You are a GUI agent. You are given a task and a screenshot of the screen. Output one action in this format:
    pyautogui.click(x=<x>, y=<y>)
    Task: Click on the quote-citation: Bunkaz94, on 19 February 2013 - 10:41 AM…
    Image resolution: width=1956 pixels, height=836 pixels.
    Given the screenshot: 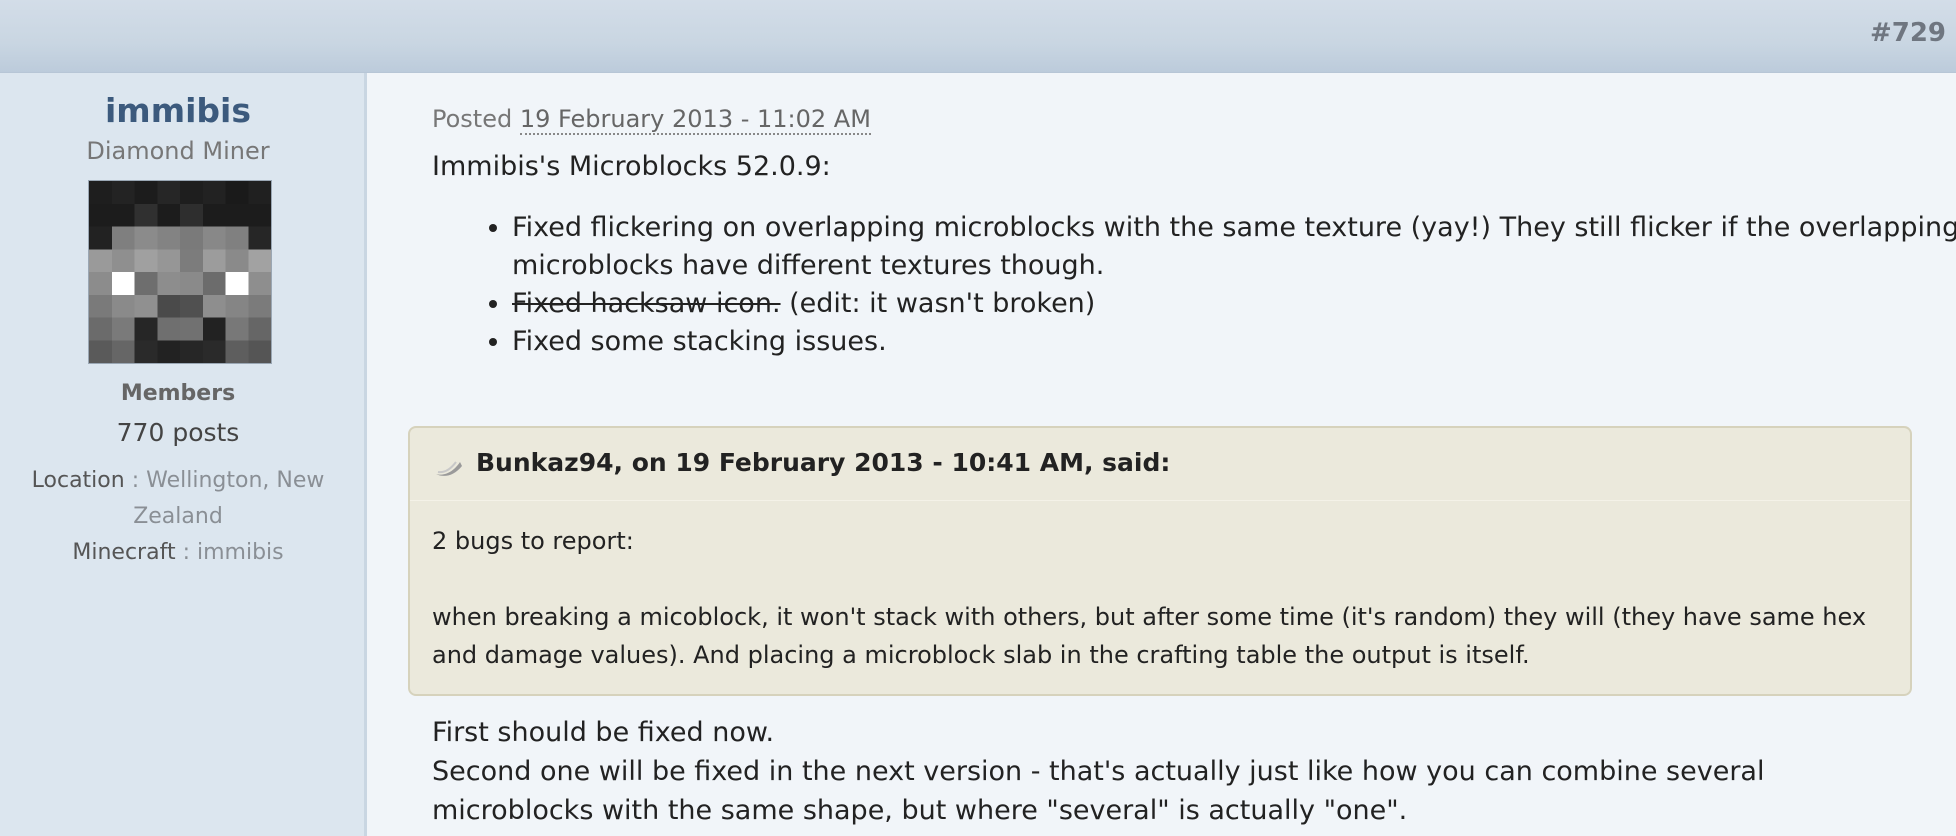 What is the action you would take?
    pyautogui.click(x=823, y=462)
    